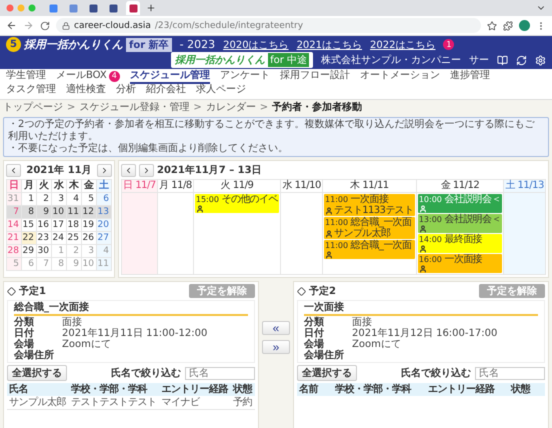 The width and height of the screenshot is (552, 428). Describe the element at coordinates (369, 228) in the screenshot. I see `calendar-event: 11:00 総合職_一次面 サンプル太郎` at that location.